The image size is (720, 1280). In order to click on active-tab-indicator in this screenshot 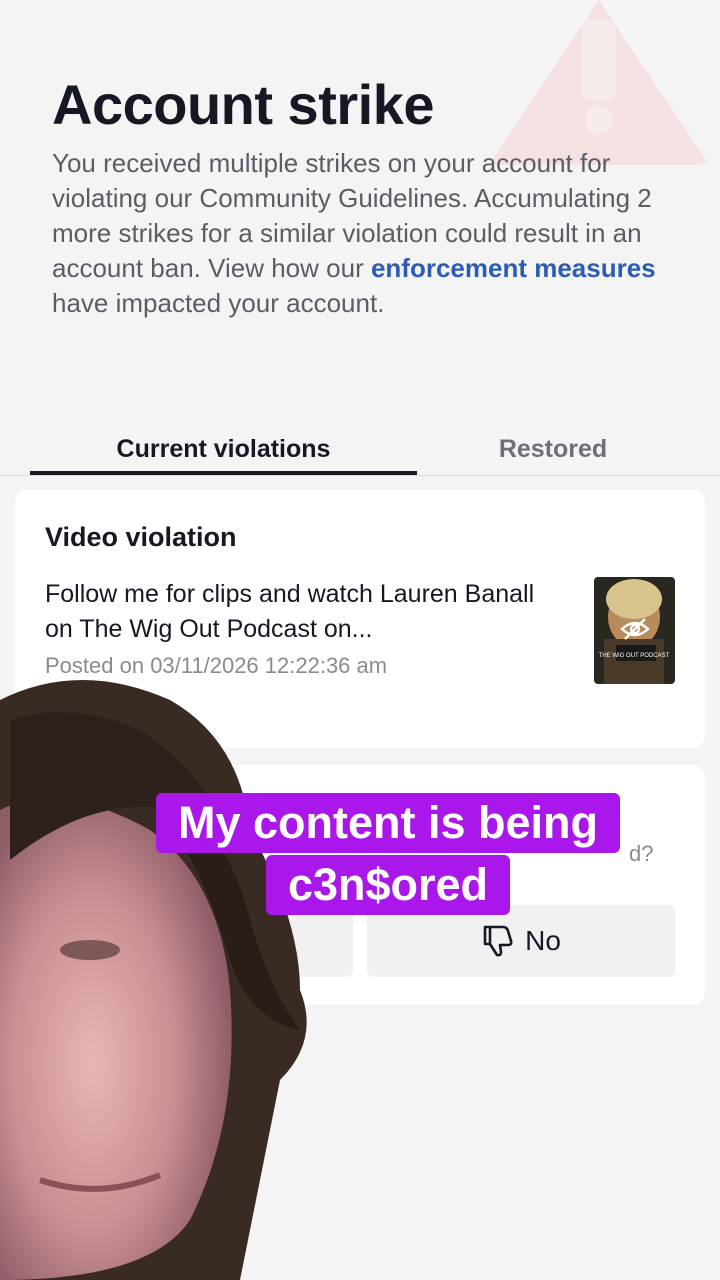, I will do `click(223, 473)`.